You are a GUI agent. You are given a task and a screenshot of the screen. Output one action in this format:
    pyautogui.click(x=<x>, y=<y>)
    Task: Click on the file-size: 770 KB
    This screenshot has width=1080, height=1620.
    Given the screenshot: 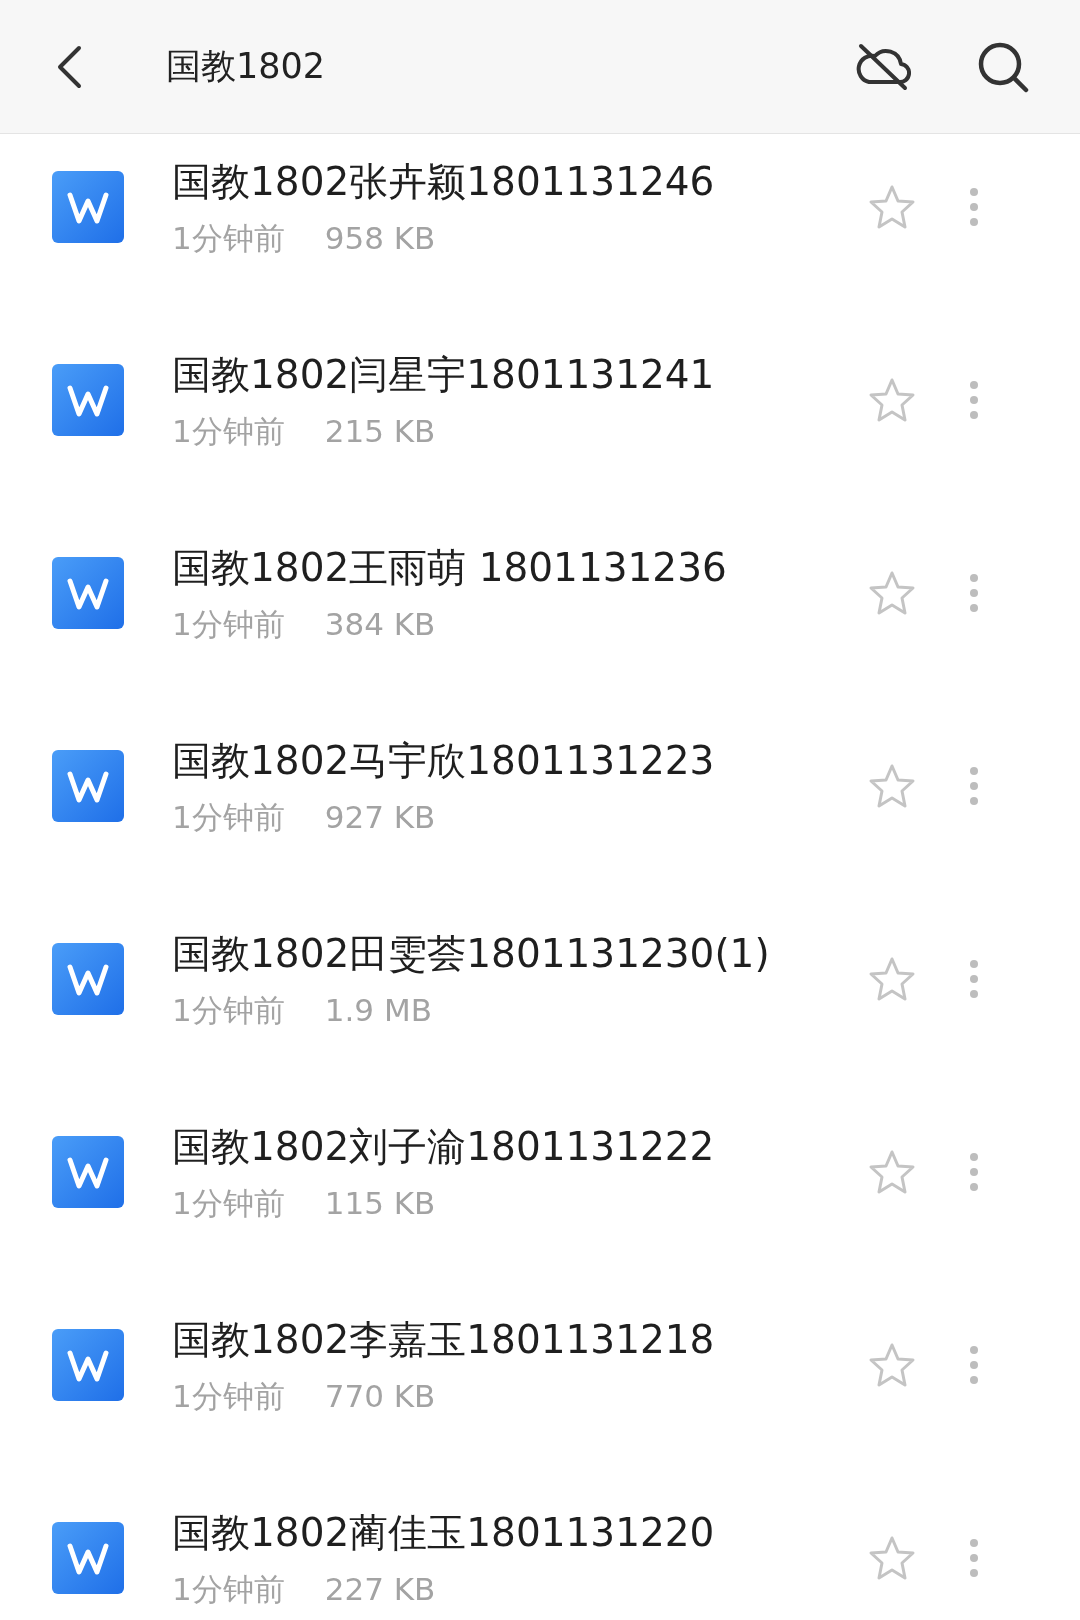 What is the action you would take?
    pyautogui.click(x=380, y=1396)
    